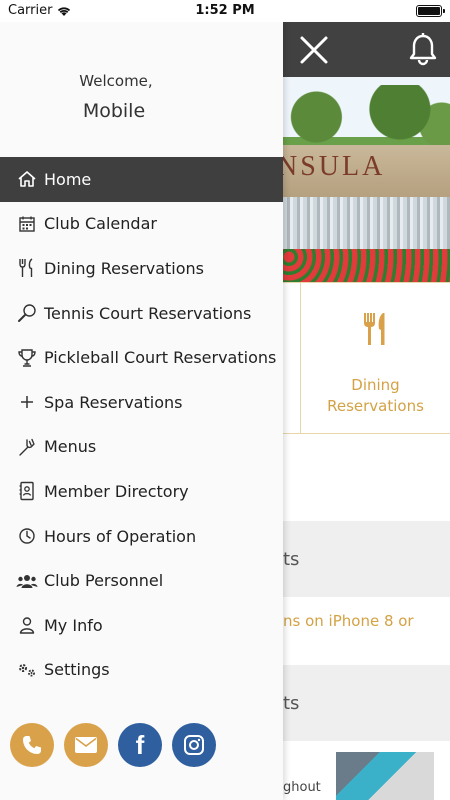 The width and height of the screenshot is (450, 800). I want to click on status-bar: Carrier 1:52 PM, so click(225, 11).